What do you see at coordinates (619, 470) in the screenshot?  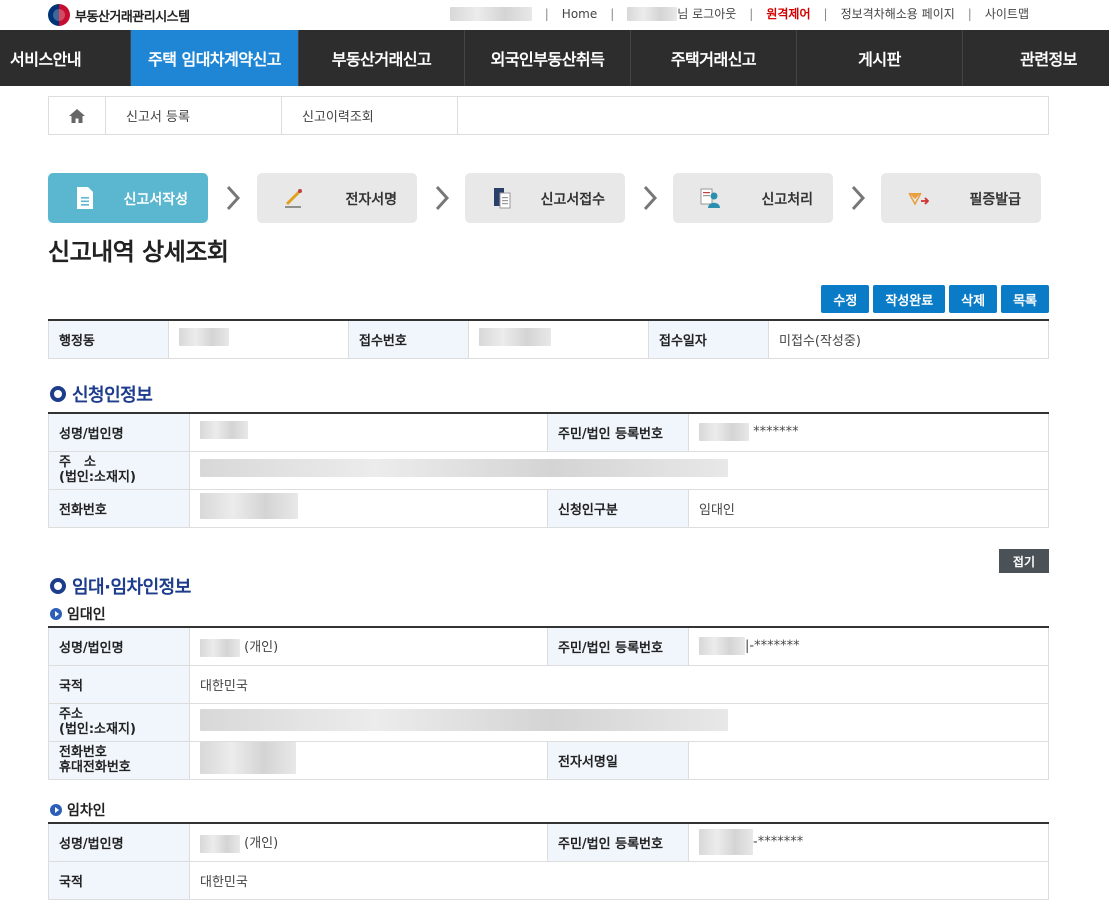 I see `applicant-address-value` at bounding box center [619, 470].